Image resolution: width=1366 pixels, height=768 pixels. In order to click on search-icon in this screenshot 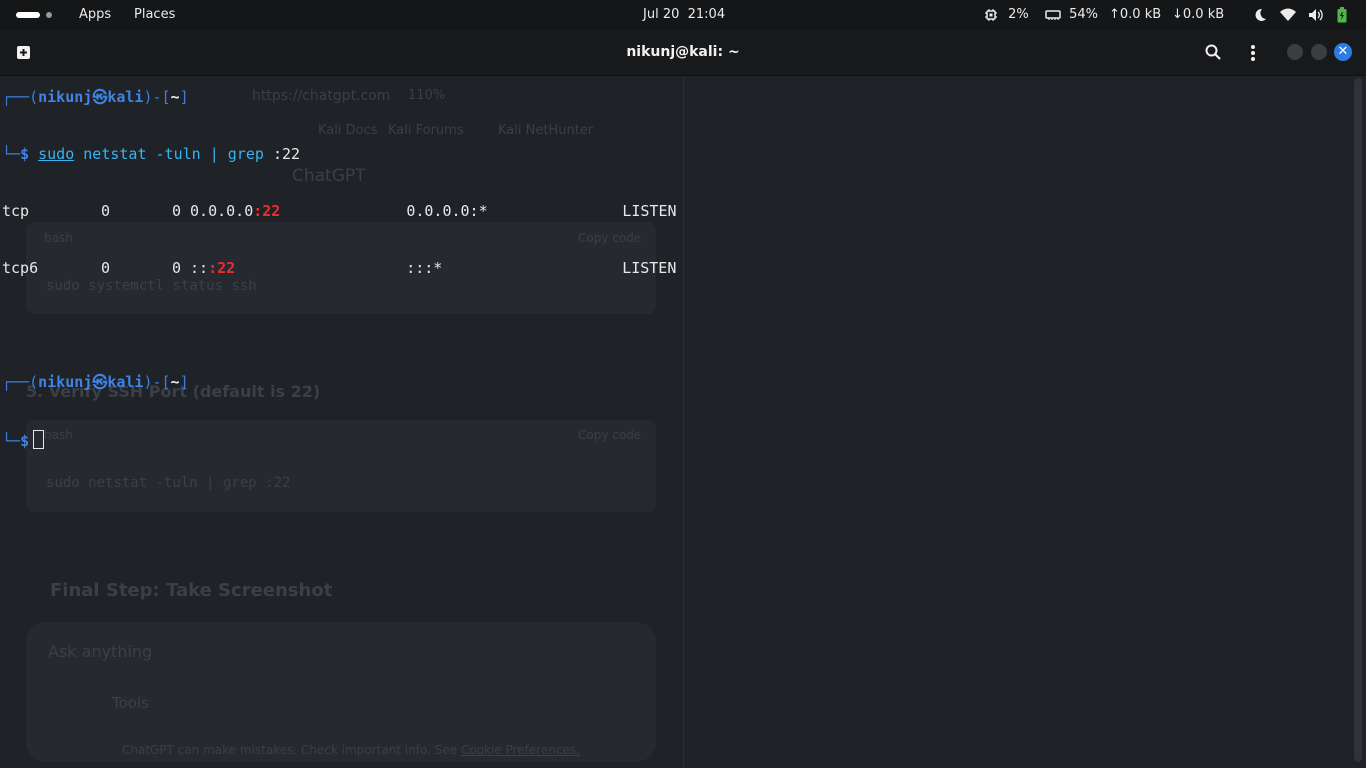, I will do `click(1213, 52)`.